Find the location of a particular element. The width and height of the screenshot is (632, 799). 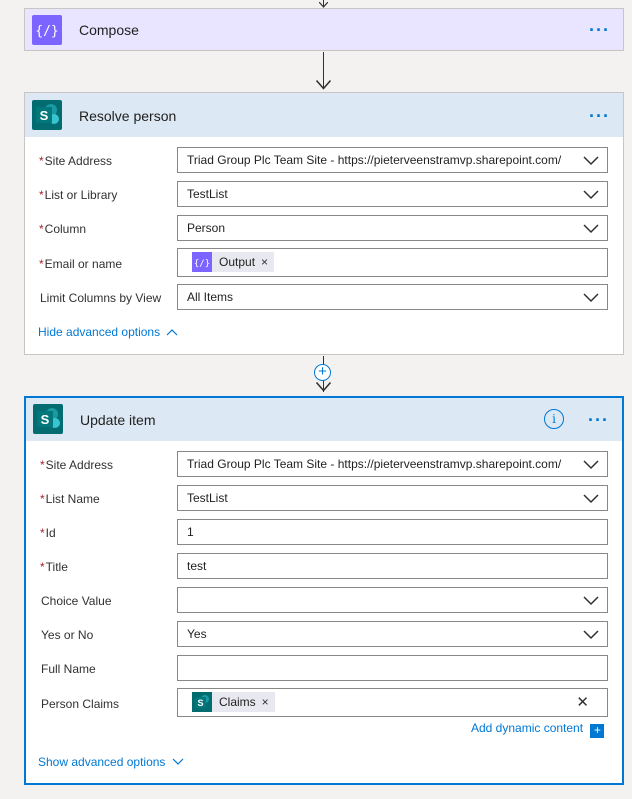

column-label: *Column is located at coordinates (63, 229).